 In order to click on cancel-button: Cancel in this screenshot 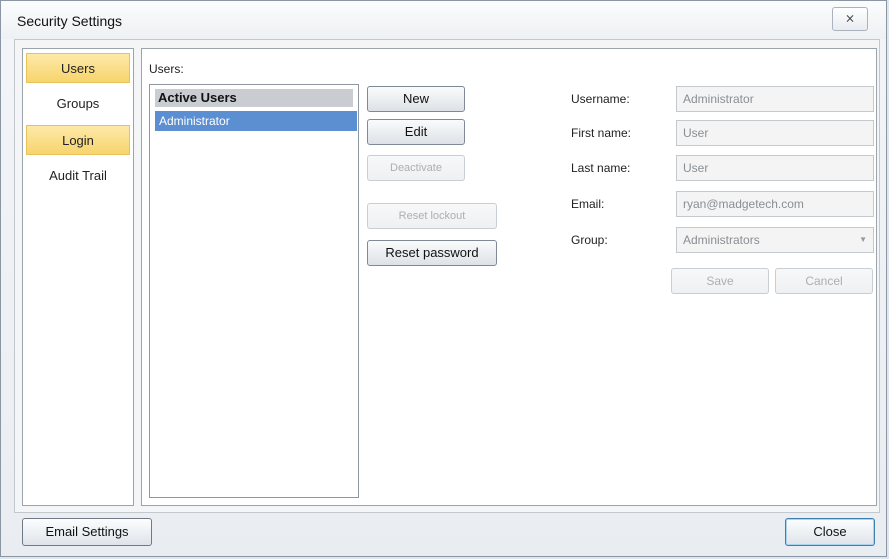, I will do `click(824, 281)`.